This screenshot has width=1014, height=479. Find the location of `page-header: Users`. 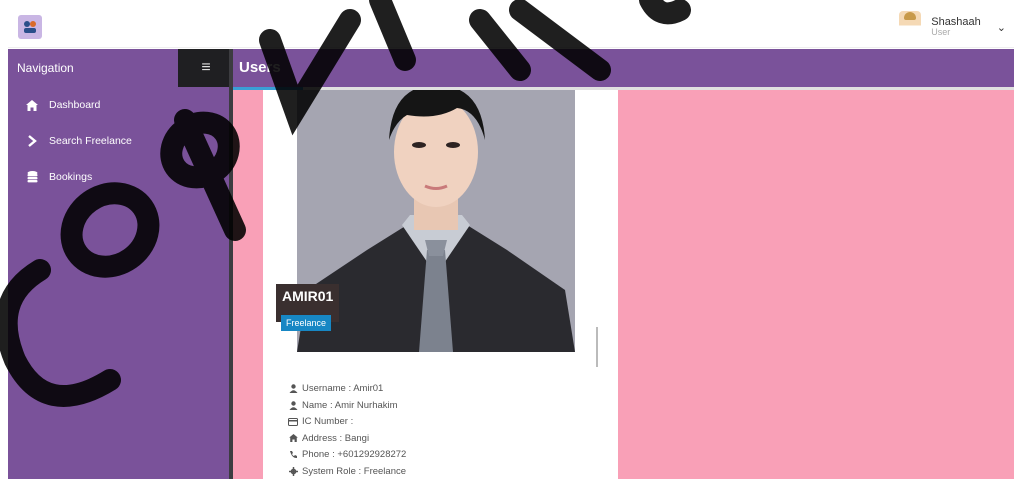

page-header: Users is located at coordinates (623, 68).